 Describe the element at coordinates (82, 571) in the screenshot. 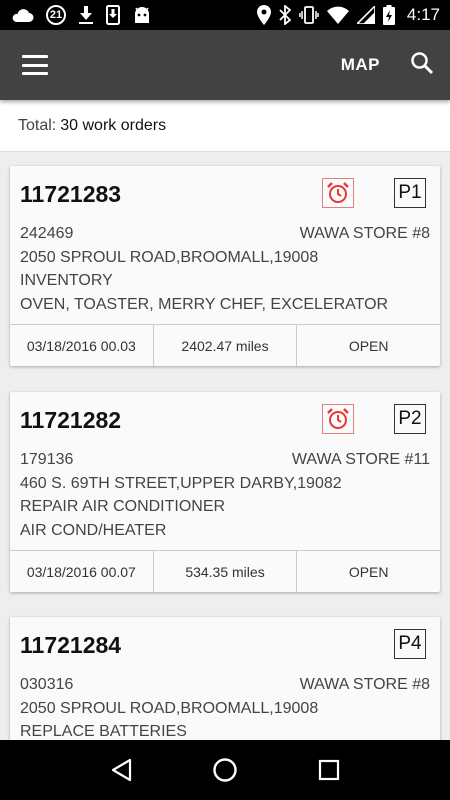

I see `scheduled-date: 03/18/2016 00.07` at that location.